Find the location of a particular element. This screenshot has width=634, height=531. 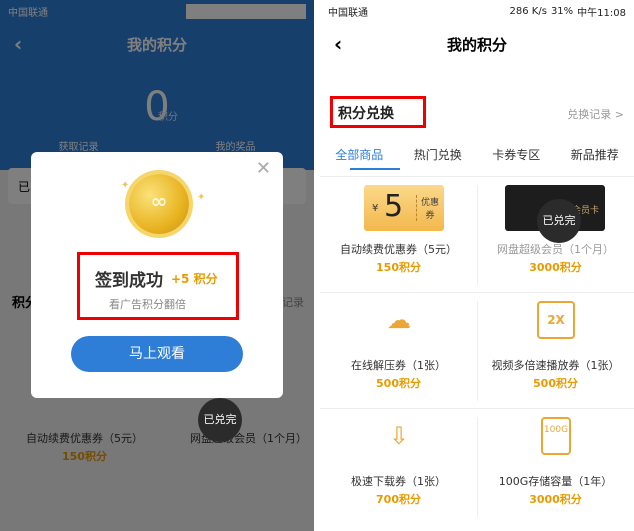

status-bar: 中国联通 286 K/s 31% 中午11:08 is located at coordinates (477, 11).